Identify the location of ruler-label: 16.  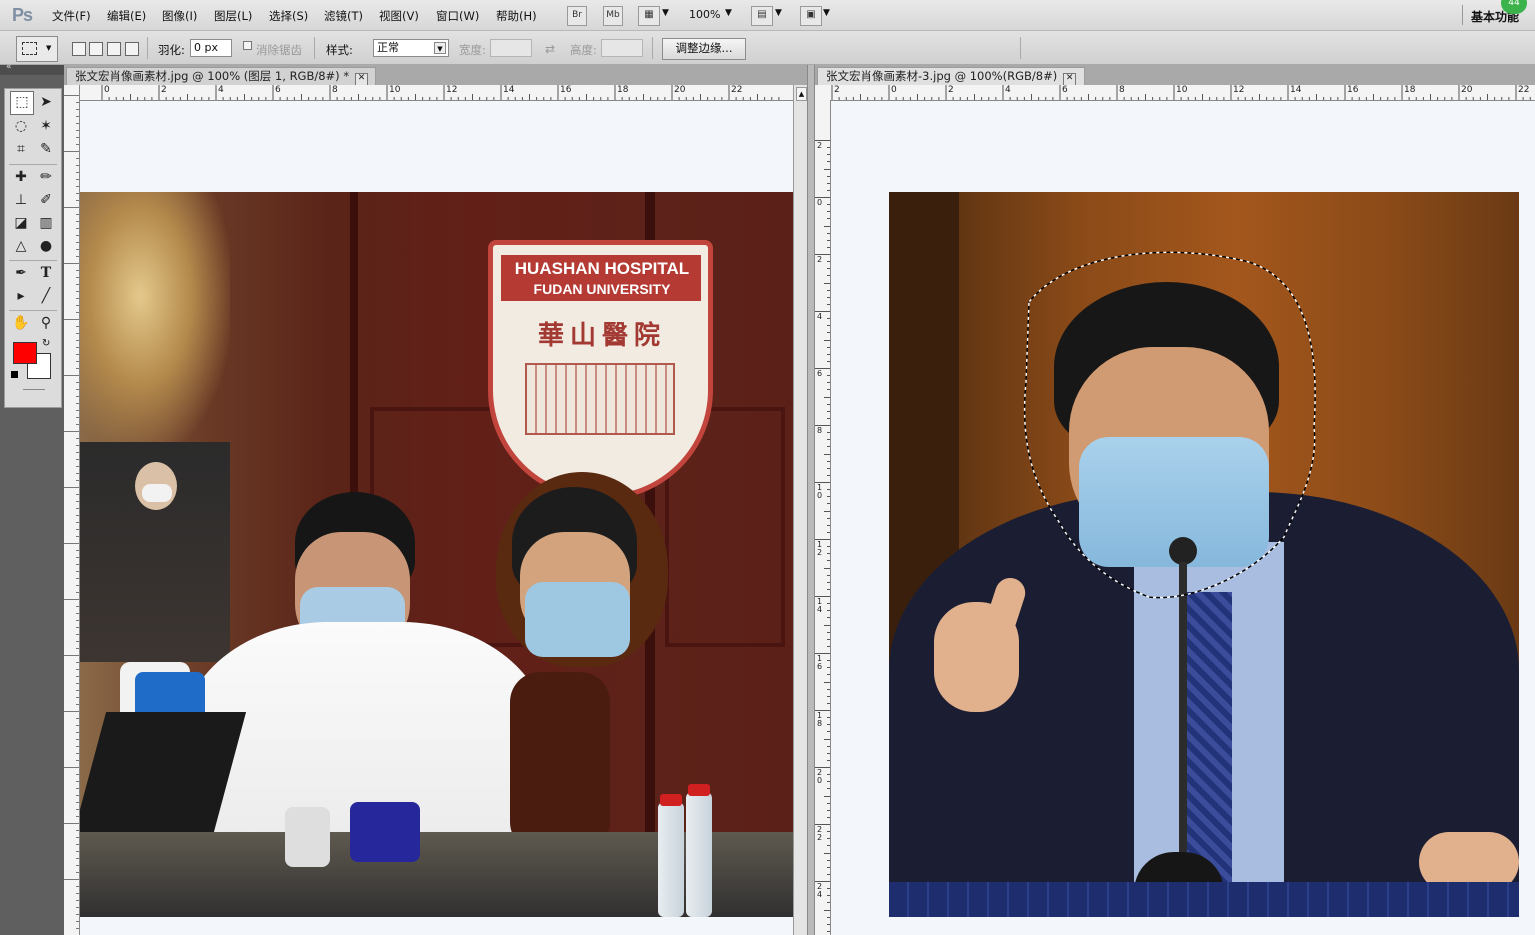
(1353, 90).